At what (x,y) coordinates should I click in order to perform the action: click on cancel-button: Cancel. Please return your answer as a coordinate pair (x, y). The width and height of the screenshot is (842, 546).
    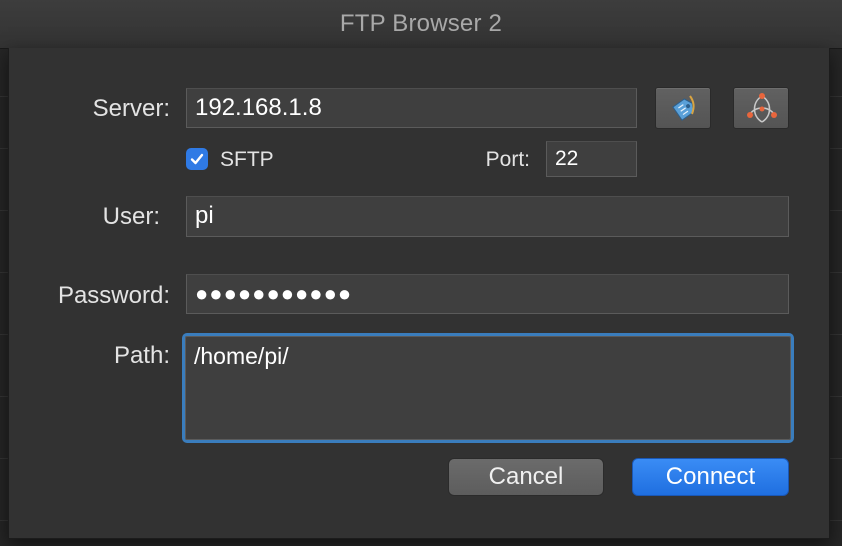
    Looking at the image, I should click on (526, 477).